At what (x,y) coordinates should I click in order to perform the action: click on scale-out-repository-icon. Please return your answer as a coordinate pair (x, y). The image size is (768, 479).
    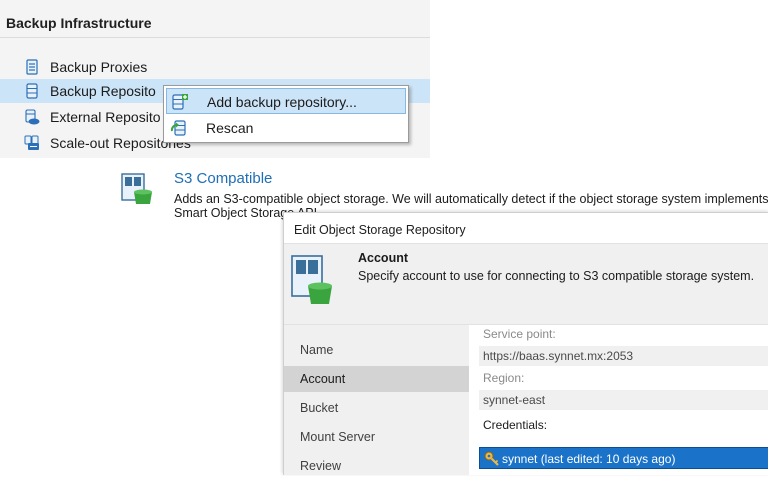
    Looking at the image, I should click on (31, 142).